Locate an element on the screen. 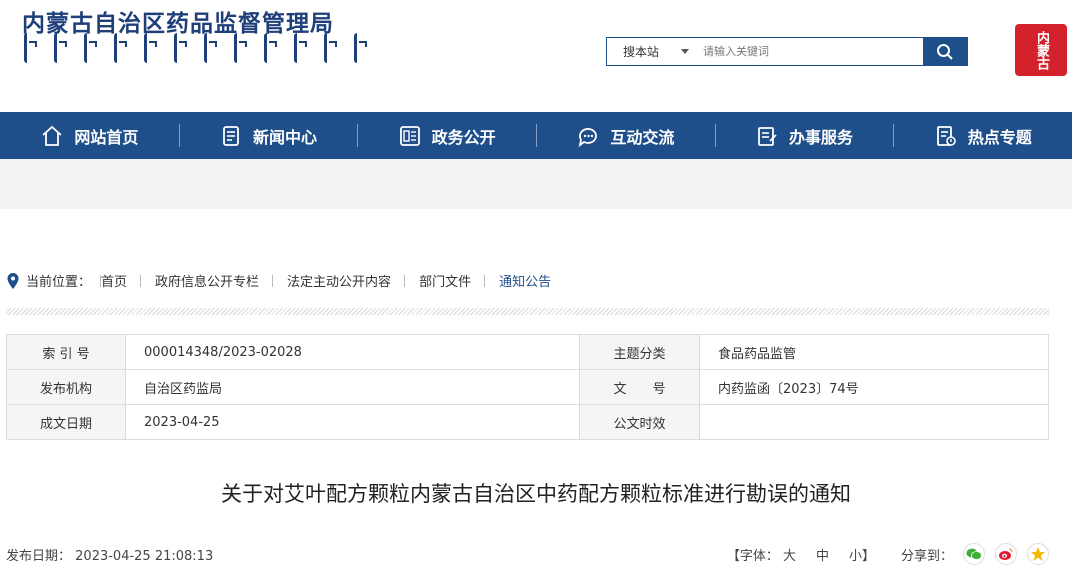  mongolian-script-logo is located at coordinates (195, 48).